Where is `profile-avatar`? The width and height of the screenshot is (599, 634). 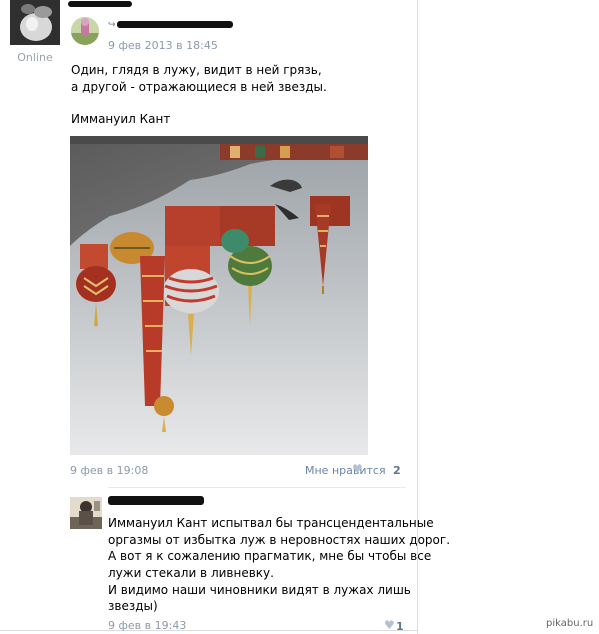 profile-avatar is located at coordinates (35, 22).